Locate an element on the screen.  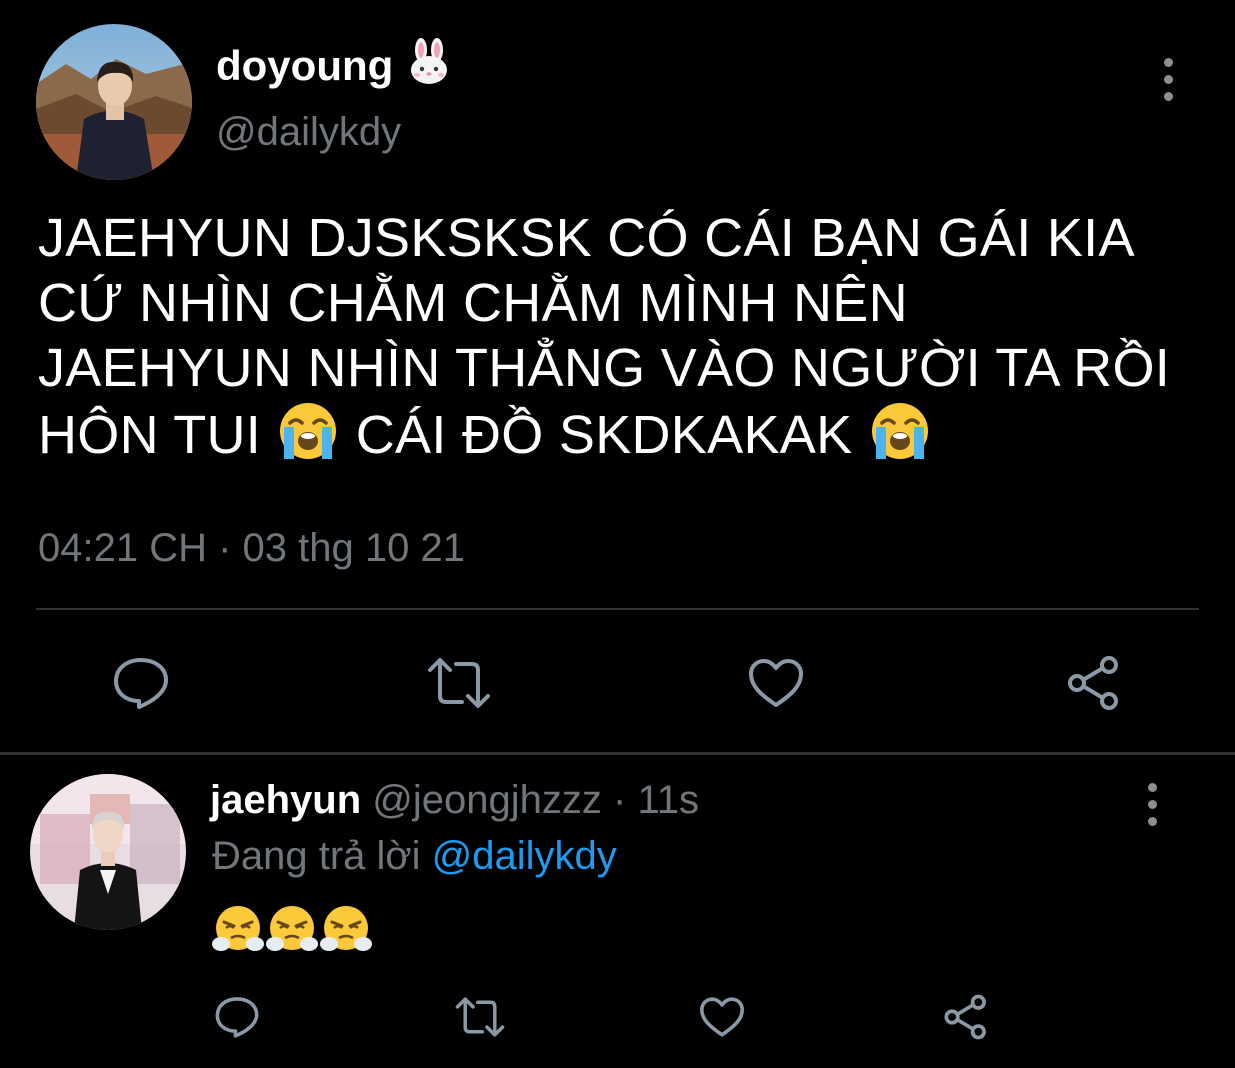
display-name-text: doyoung is located at coordinates (304, 66).